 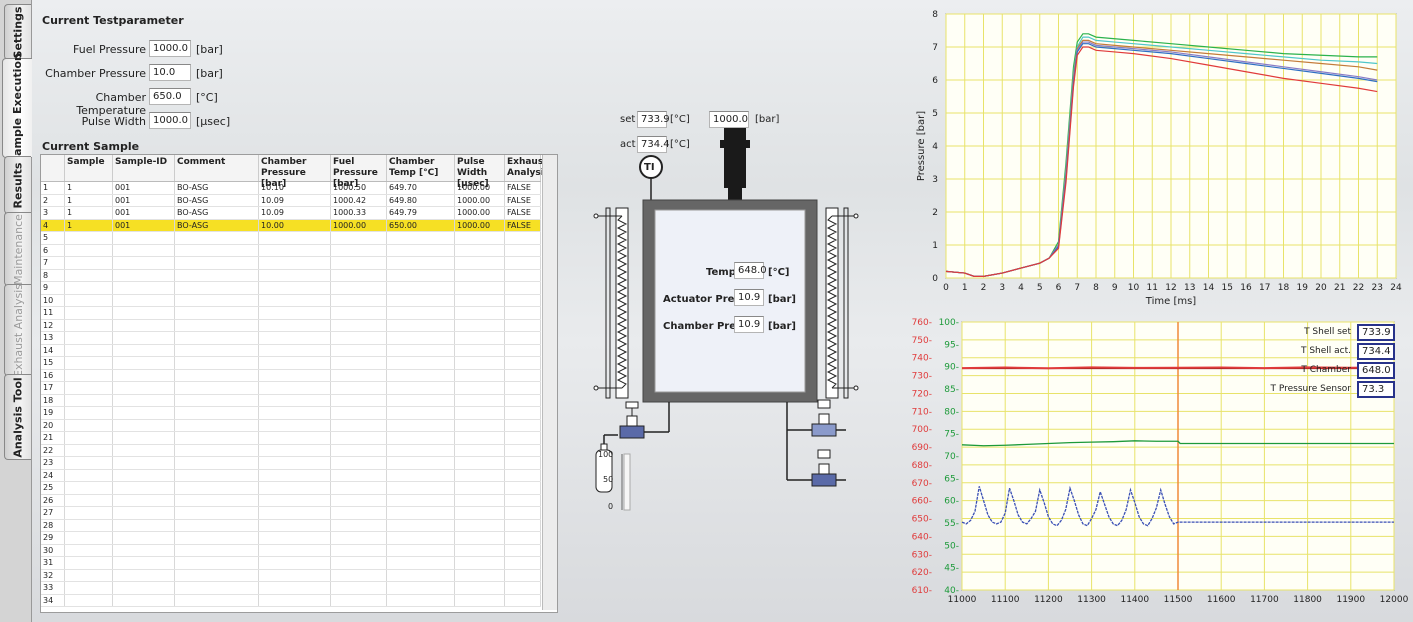 I want to click on tab-settings: Settings, so click(x=17, y=32).